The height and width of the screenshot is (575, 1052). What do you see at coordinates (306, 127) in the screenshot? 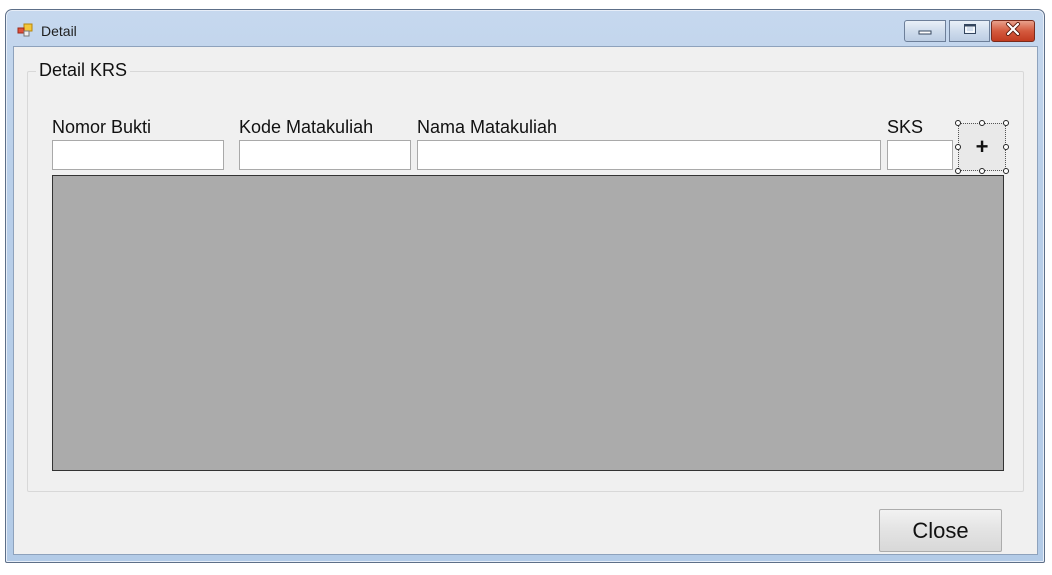
I see `kode-matakuliah-label: Kode Matakuliah` at bounding box center [306, 127].